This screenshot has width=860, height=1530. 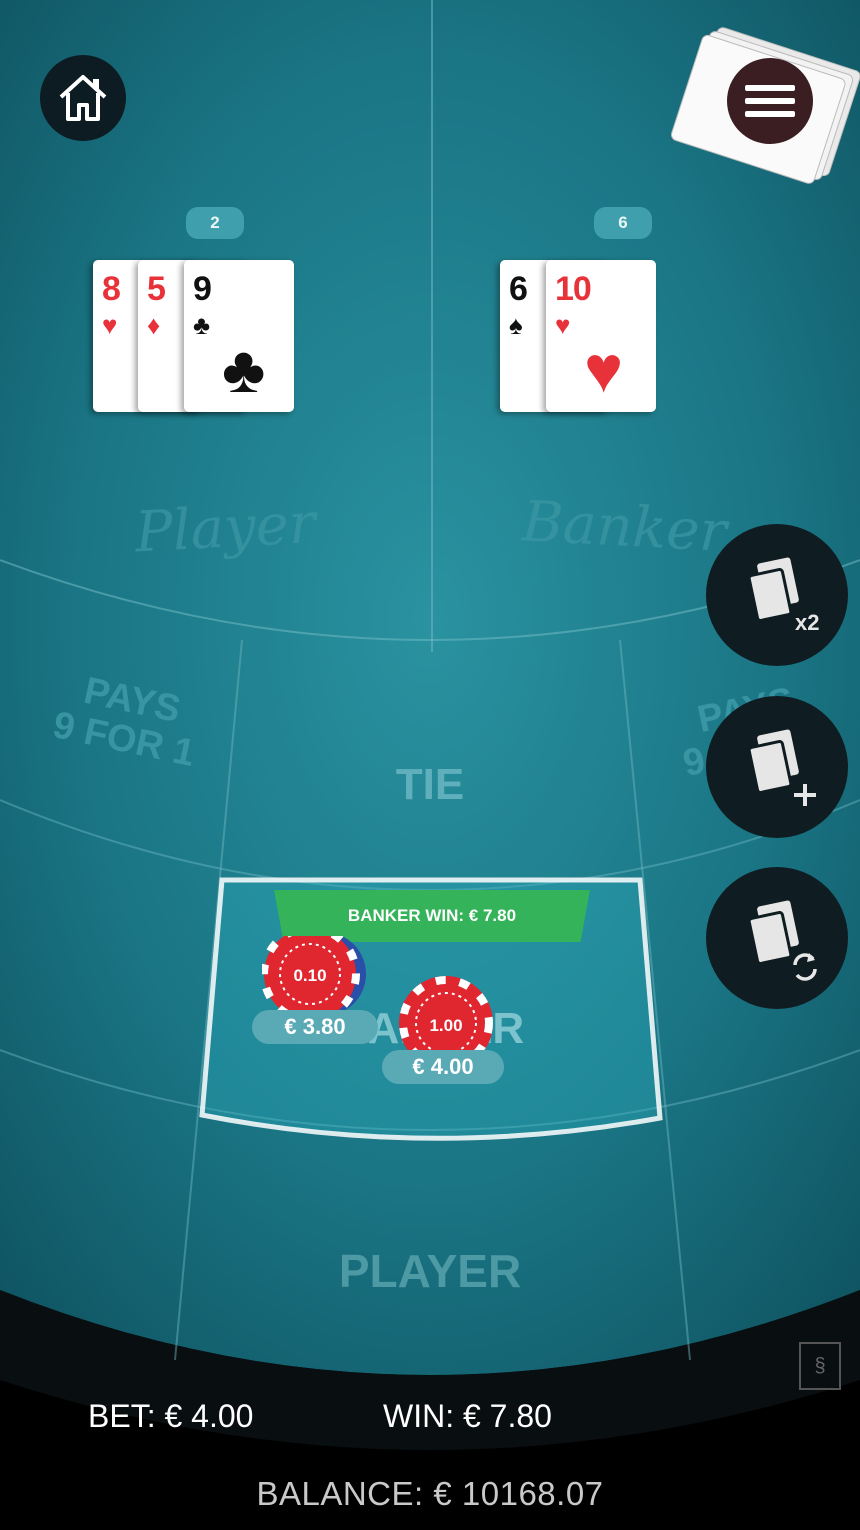 I want to click on balance-amount: BALANCE: € 10168.07, so click(x=430, y=1493).